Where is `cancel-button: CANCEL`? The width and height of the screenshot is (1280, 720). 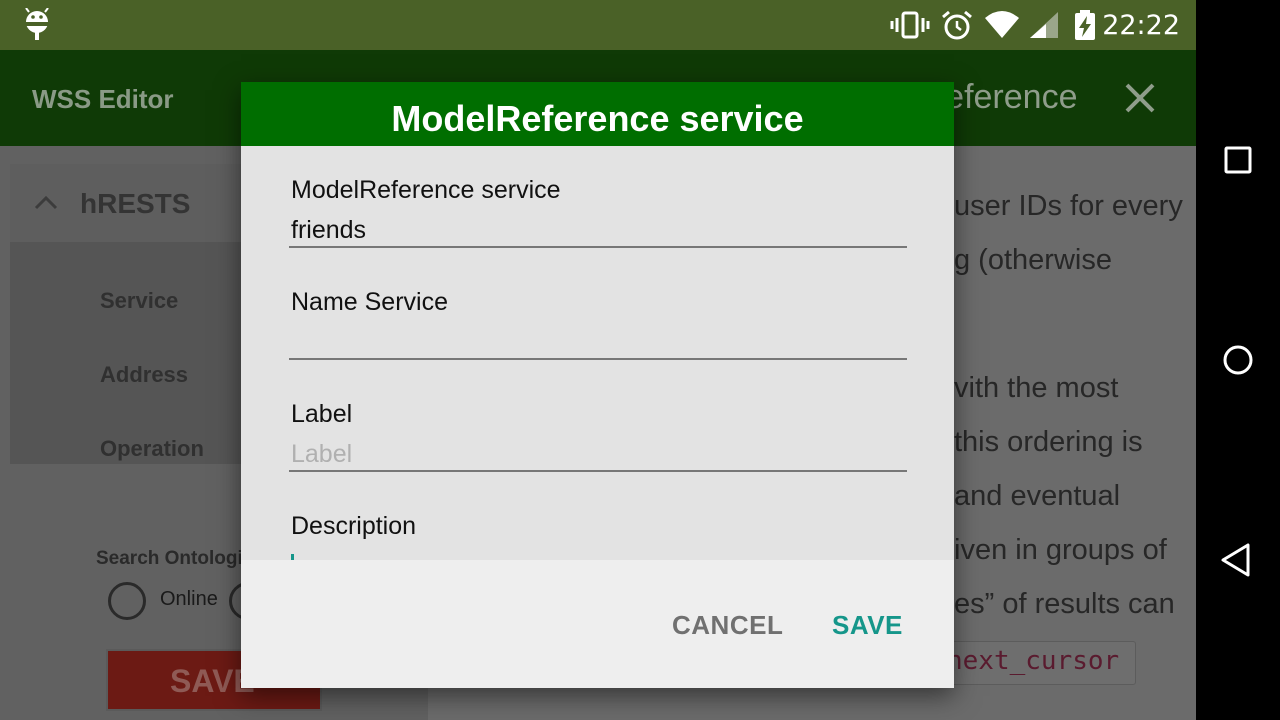
cancel-button: CANCEL is located at coordinates (727, 625).